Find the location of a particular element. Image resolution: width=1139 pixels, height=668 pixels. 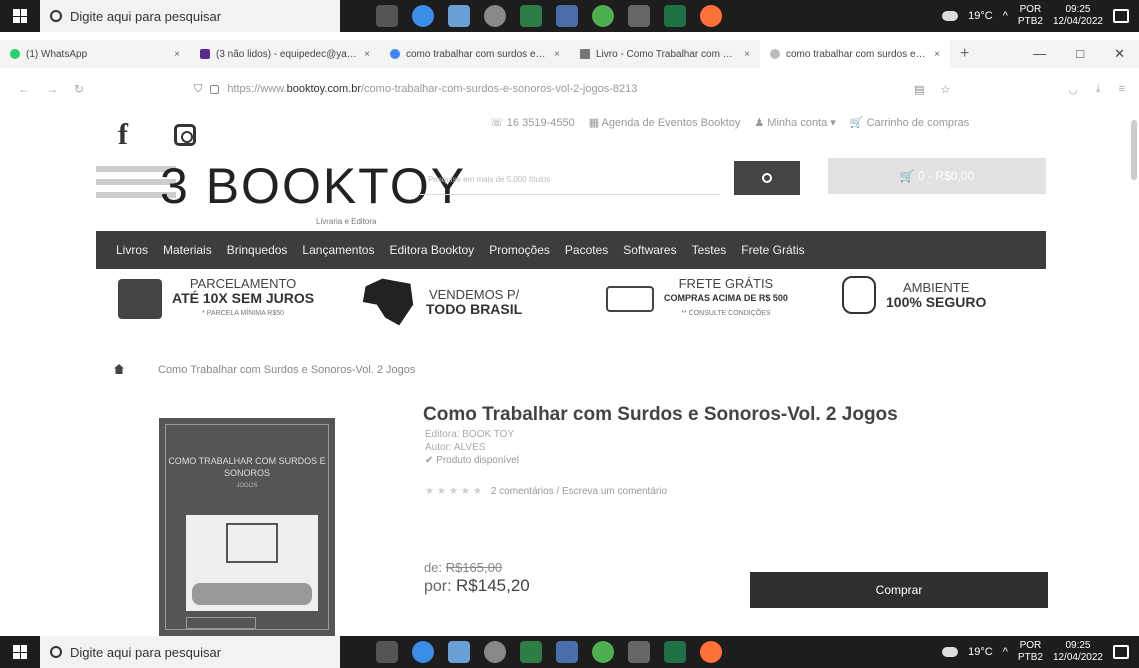

facebook-icon: f is located at coordinates (123, 135).